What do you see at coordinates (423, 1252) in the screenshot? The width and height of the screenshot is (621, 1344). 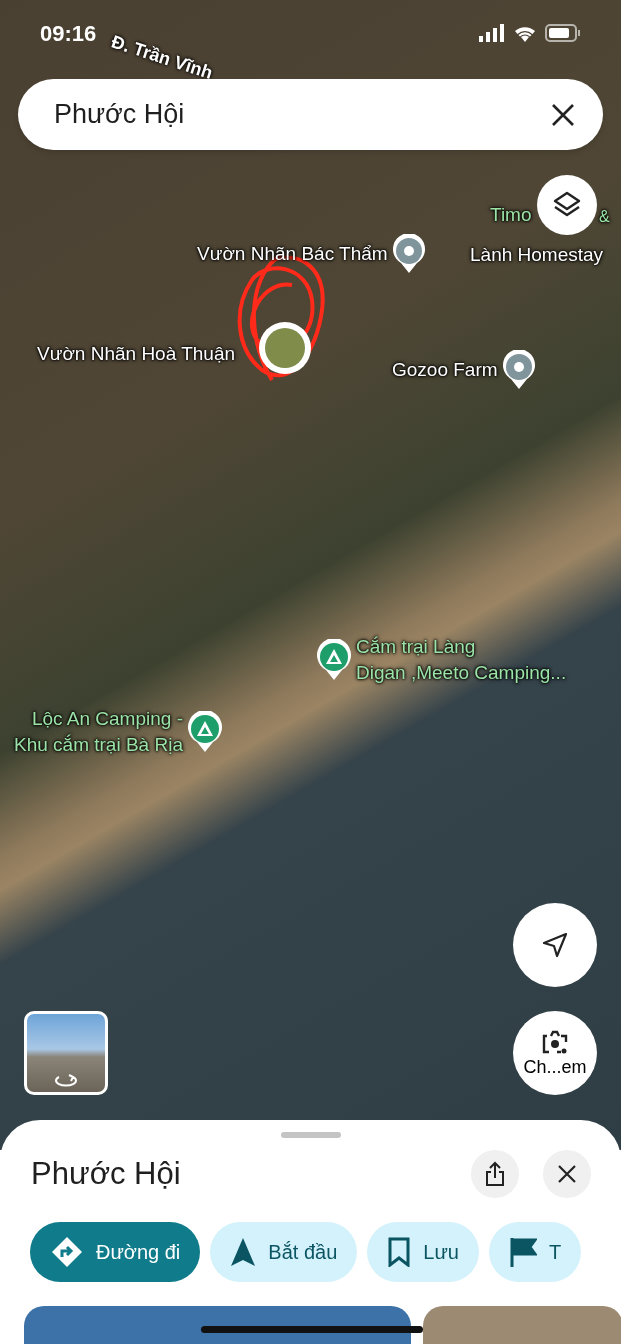 I see `action-chip: Lưu` at bounding box center [423, 1252].